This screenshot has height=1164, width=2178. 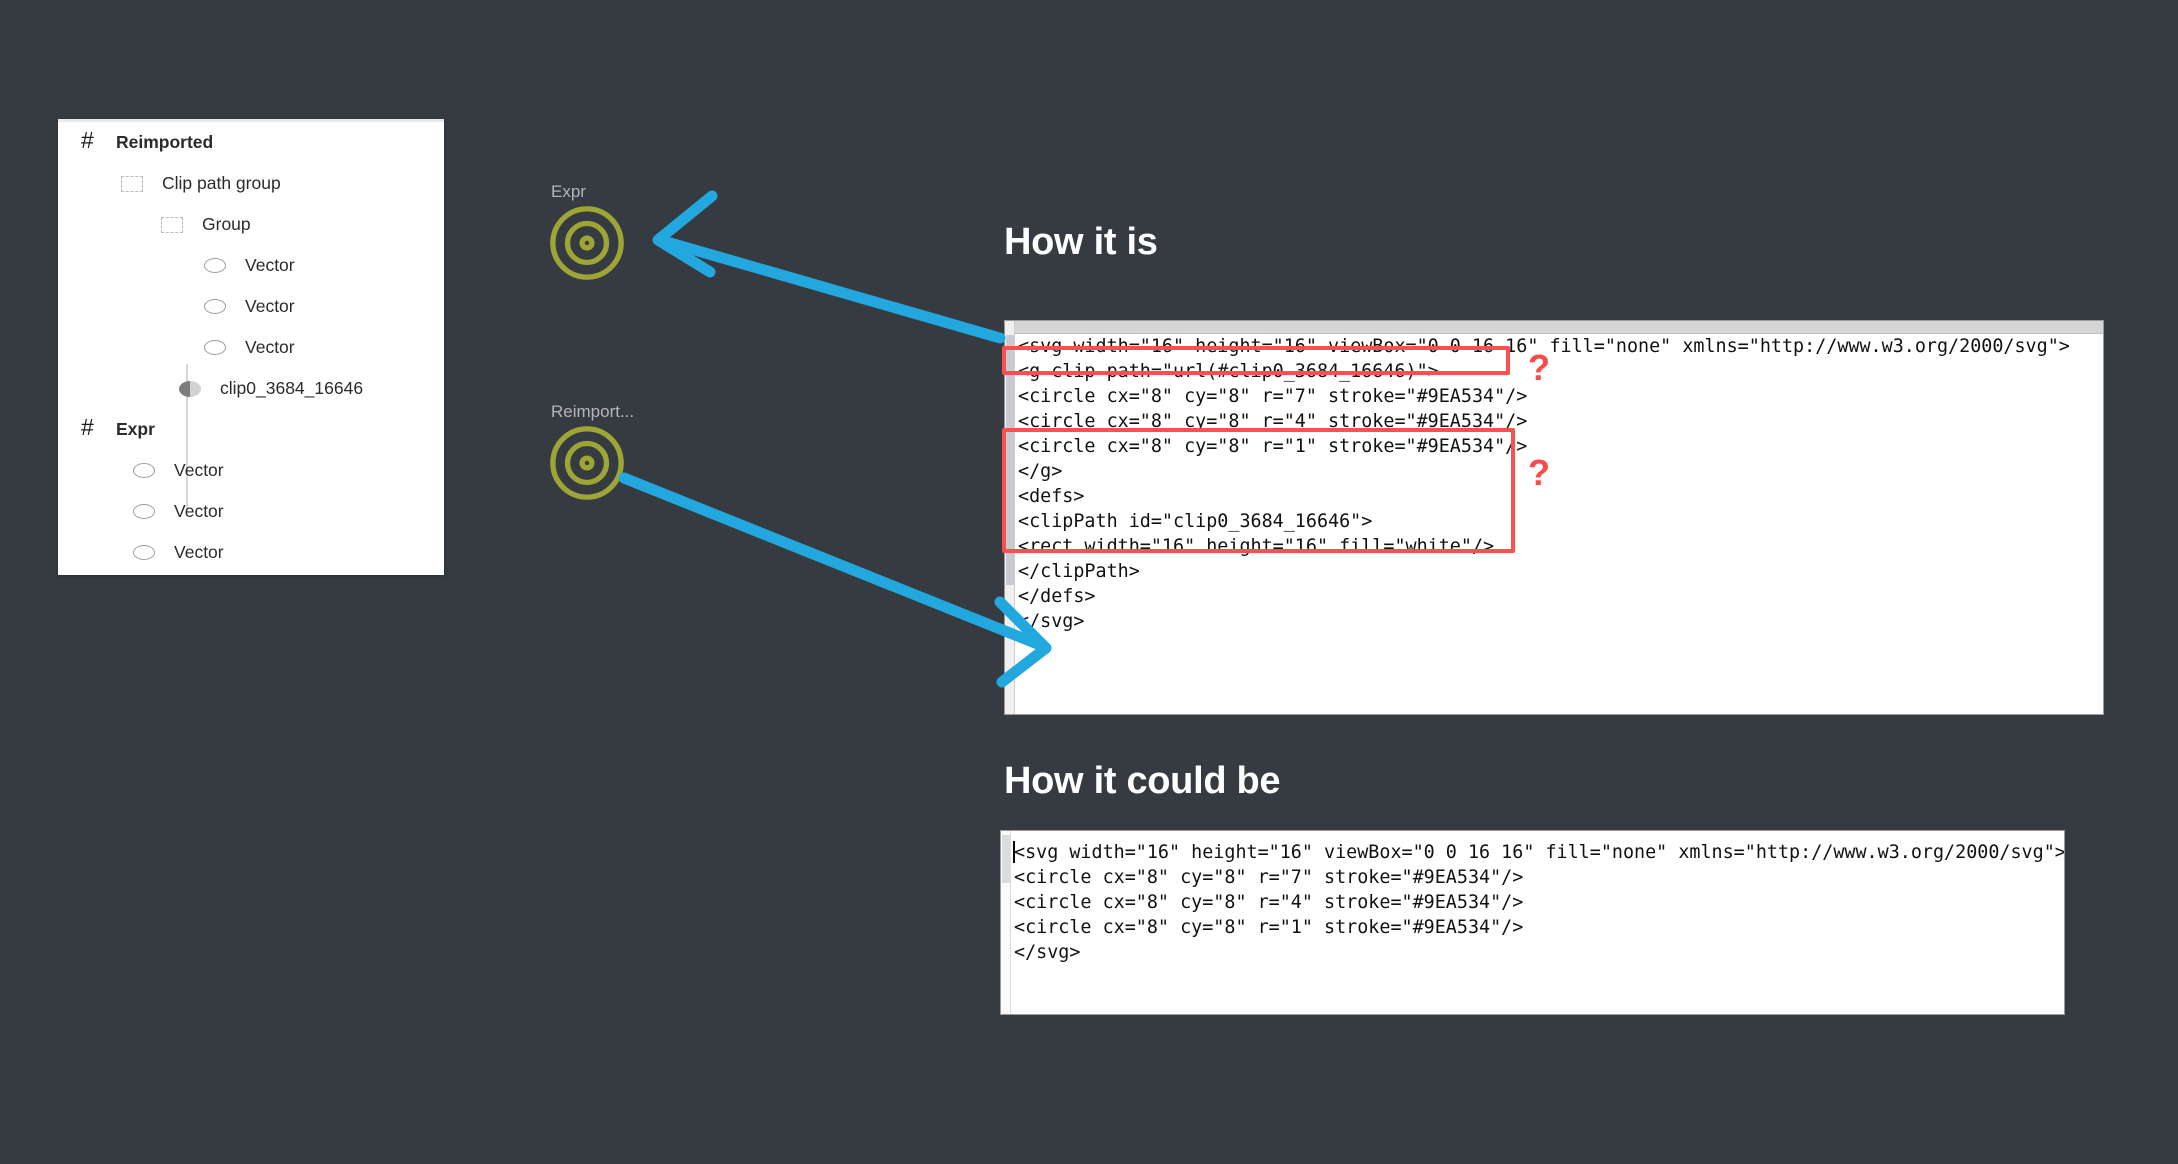 What do you see at coordinates (292, 387) in the screenshot?
I see `layer-label: clip0_3684_16646` at bounding box center [292, 387].